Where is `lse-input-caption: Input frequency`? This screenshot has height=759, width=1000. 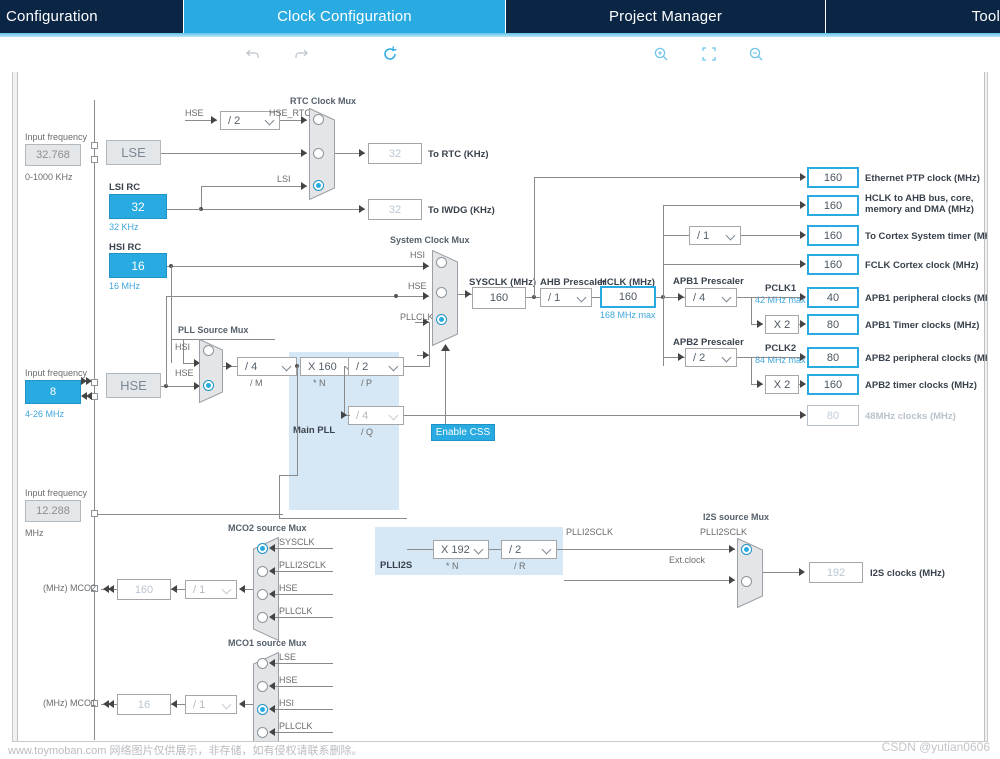 lse-input-caption: Input frequency is located at coordinates (56, 137).